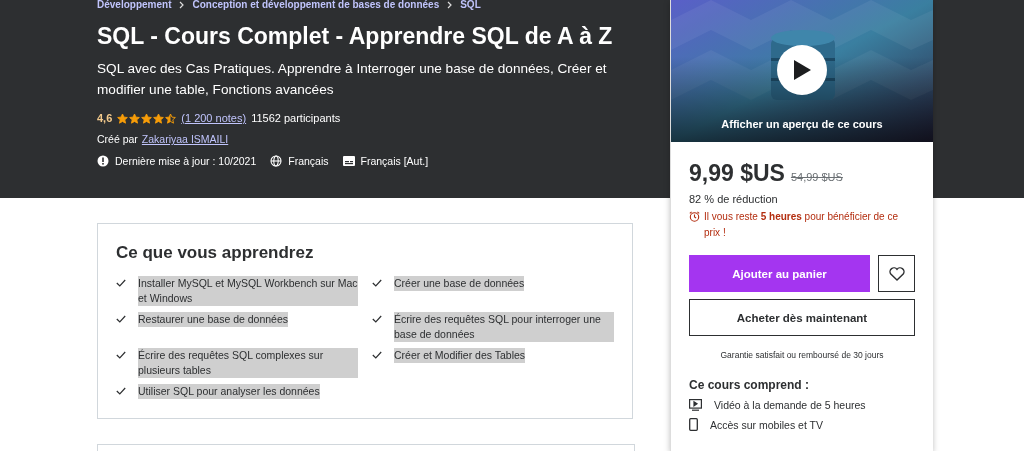  Describe the element at coordinates (185, 139) in the screenshot. I see `author-link: Zakariyaa ISMAILI` at that location.